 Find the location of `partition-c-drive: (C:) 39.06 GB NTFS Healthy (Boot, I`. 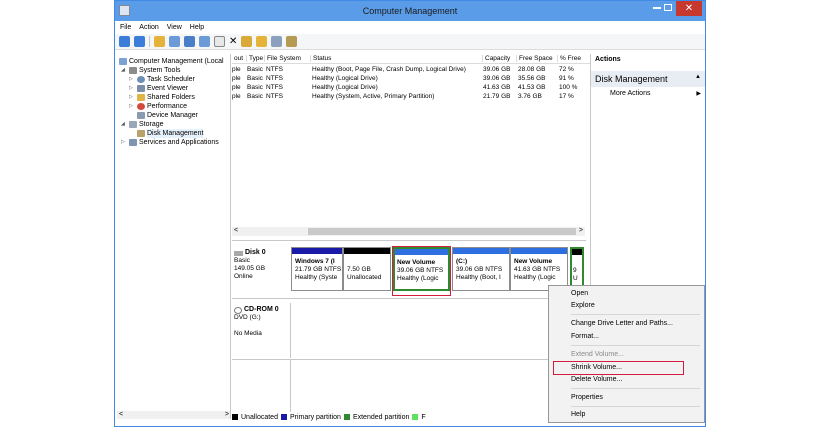

partition-c-drive: (C:) 39.06 GB NTFS Healthy (Boot, I is located at coordinates (481, 269).